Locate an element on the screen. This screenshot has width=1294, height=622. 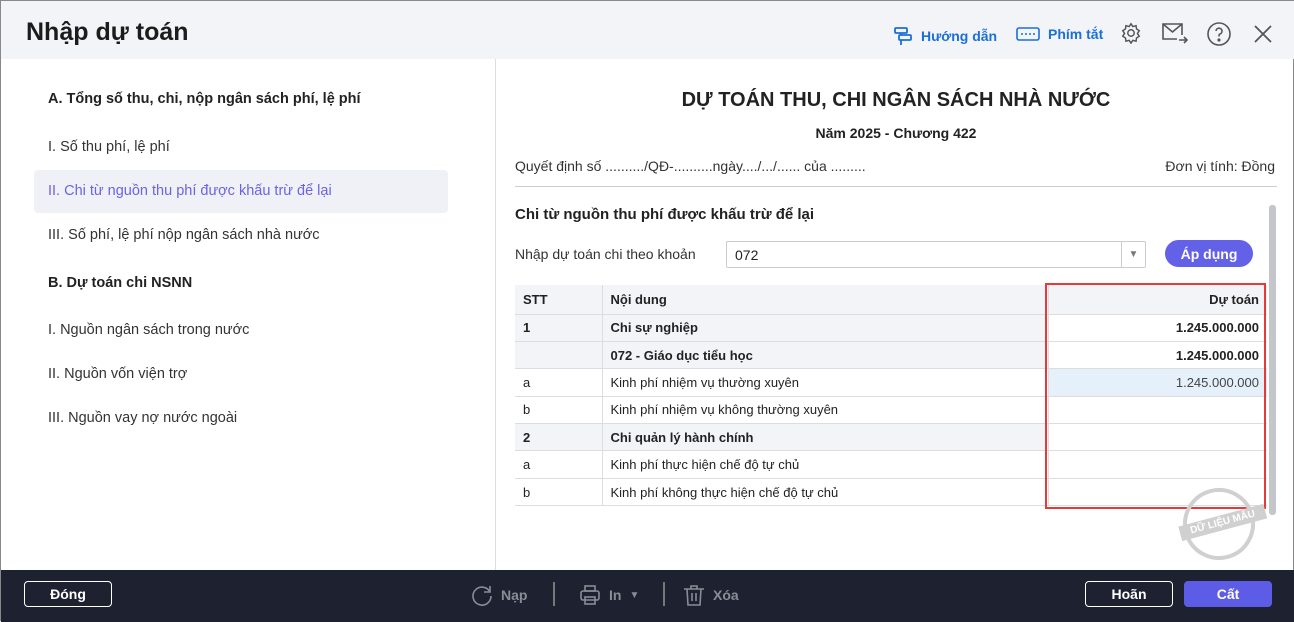
chevron-down-icon: ▼ is located at coordinates (1133, 254).